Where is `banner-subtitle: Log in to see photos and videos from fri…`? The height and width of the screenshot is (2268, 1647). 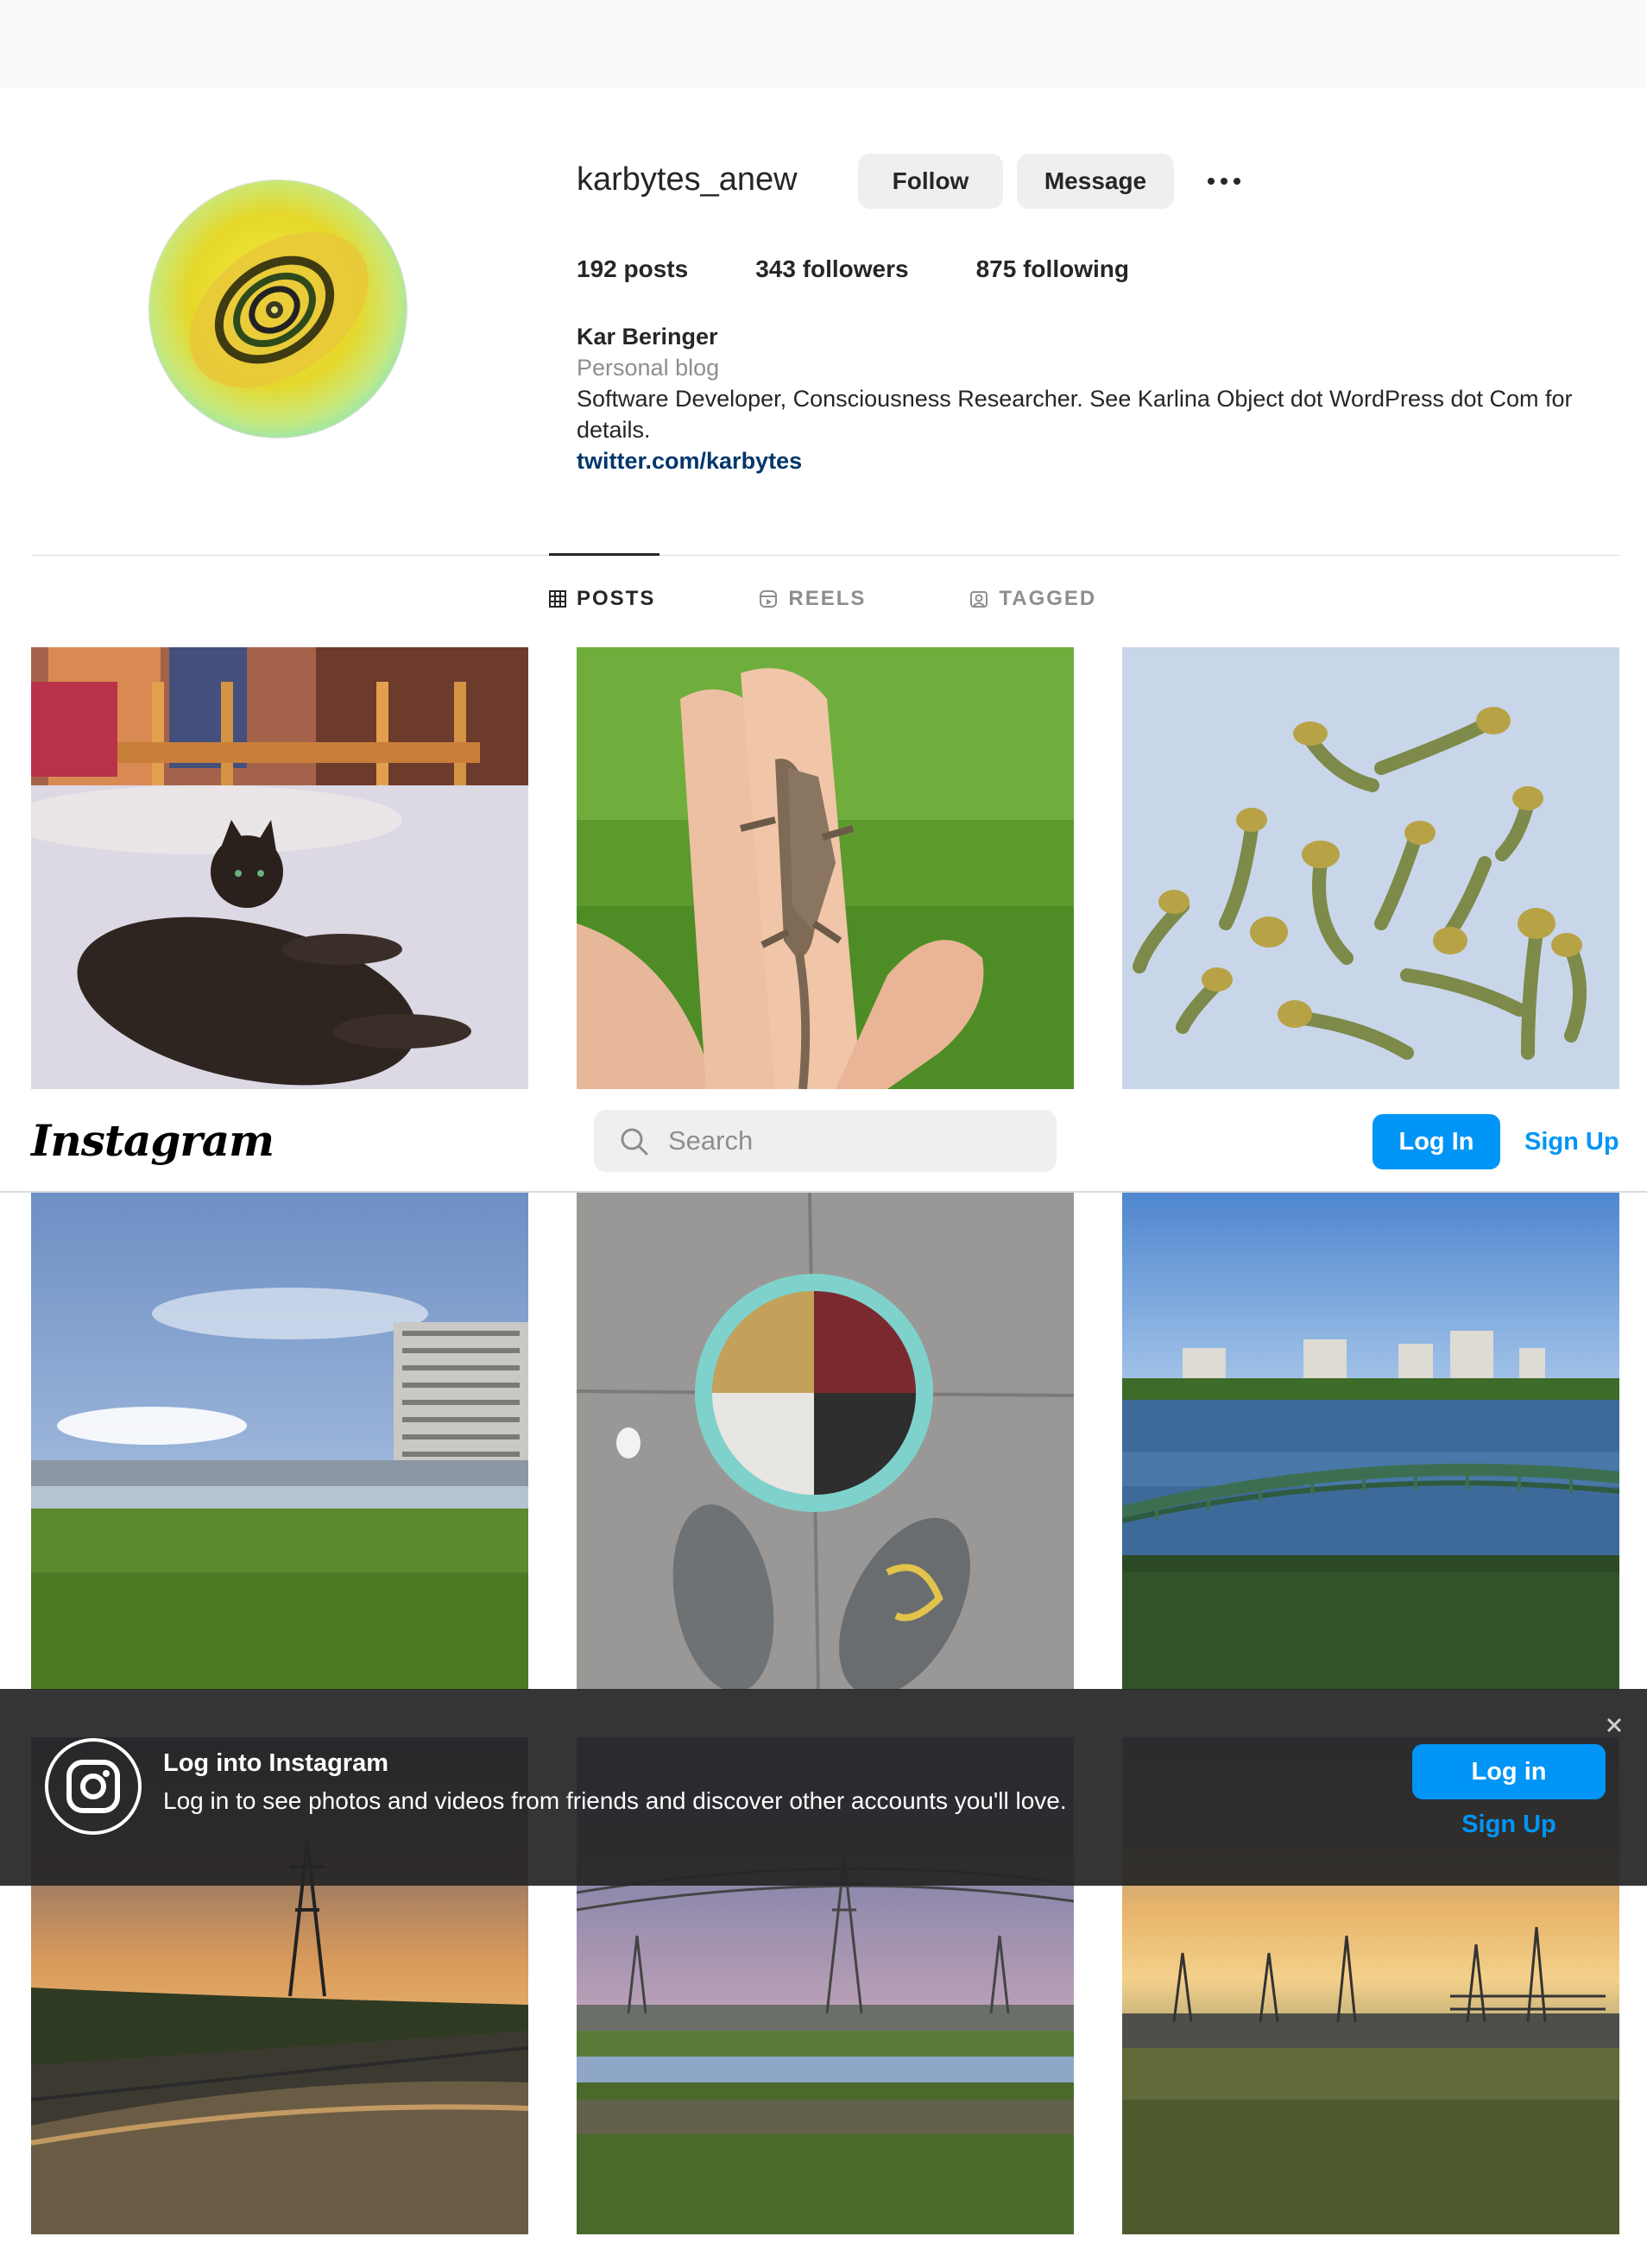
banner-subtitle: Log in to see photos and videos from fri… is located at coordinates (615, 1801).